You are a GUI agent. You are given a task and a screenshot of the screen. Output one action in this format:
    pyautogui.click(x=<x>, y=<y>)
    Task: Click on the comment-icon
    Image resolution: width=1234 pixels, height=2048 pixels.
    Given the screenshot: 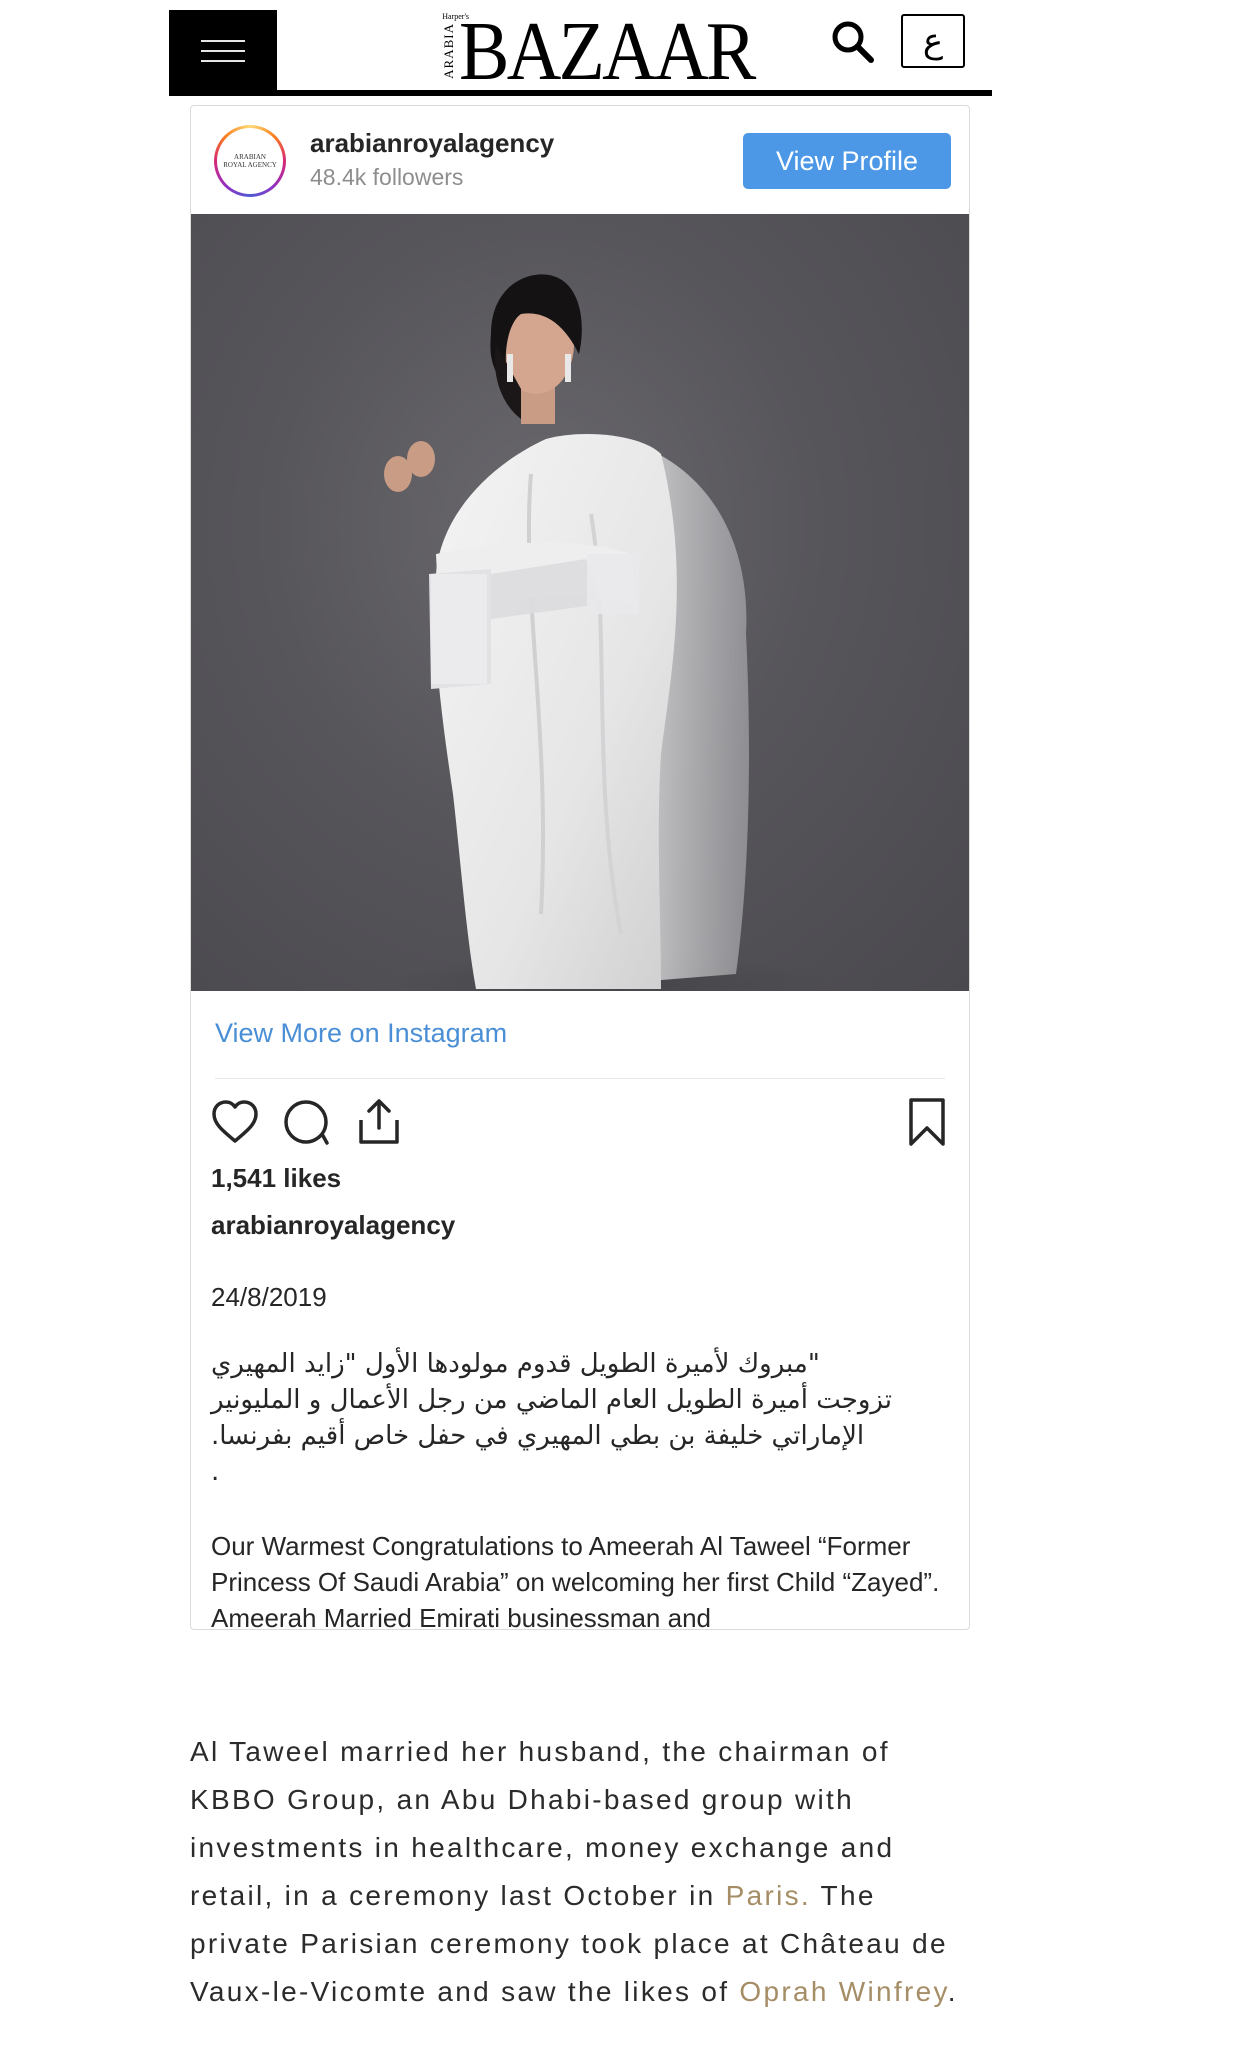 What is the action you would take?
    pyautogui.click(x=307, y=1122)
    